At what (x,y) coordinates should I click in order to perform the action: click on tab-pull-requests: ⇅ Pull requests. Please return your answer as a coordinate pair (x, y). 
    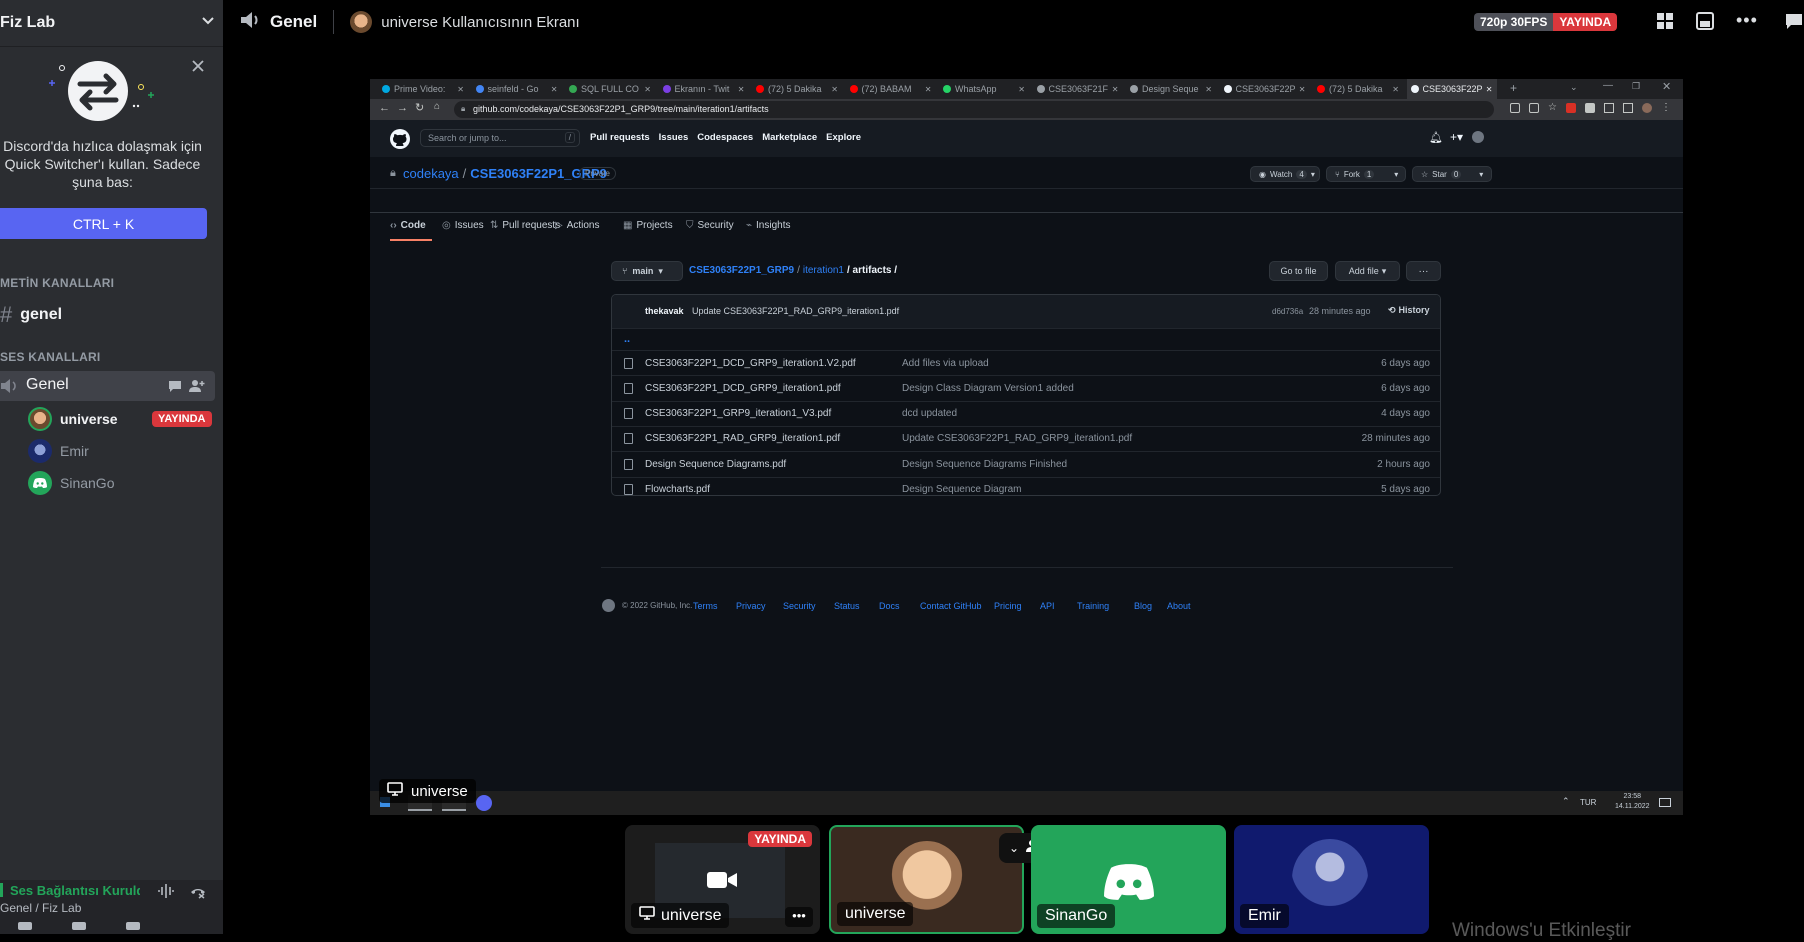
    Looking at the image, I should click on (525, 225).